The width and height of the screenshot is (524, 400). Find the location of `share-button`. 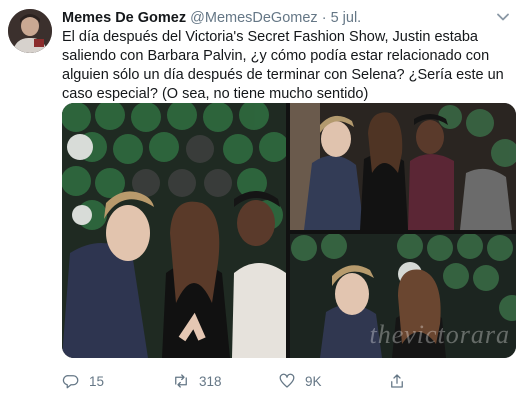

share-button is located at coordinates (397, 381).